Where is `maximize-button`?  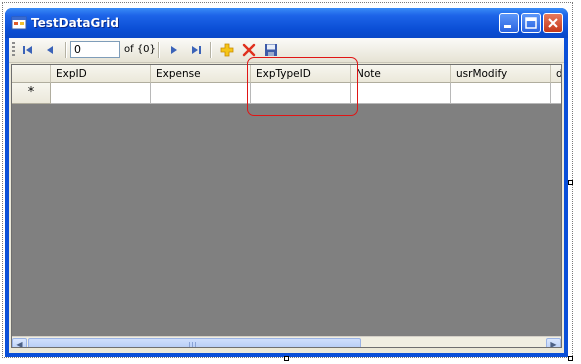 maximize-button is located at coordinates (531, 23).